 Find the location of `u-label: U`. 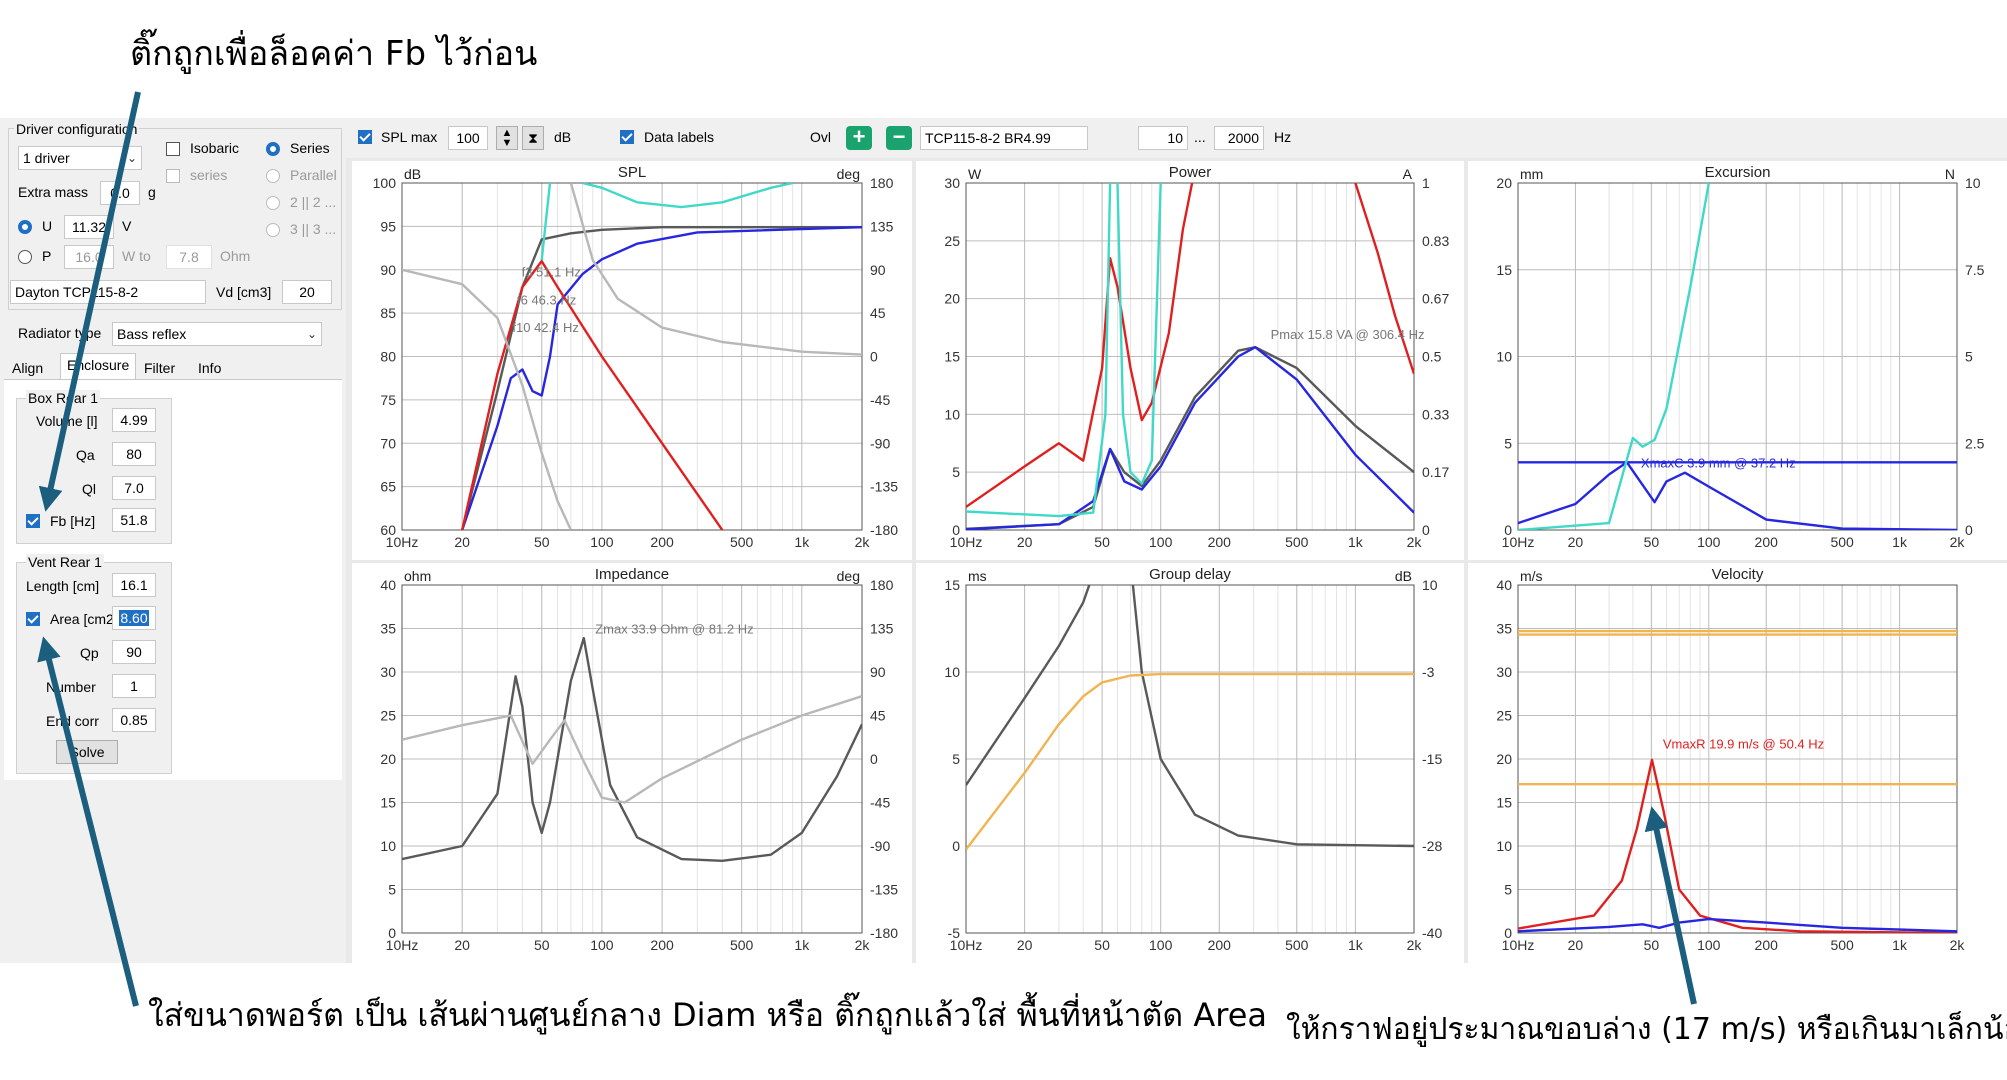

u-label: U is located at coordinates (47, 226).